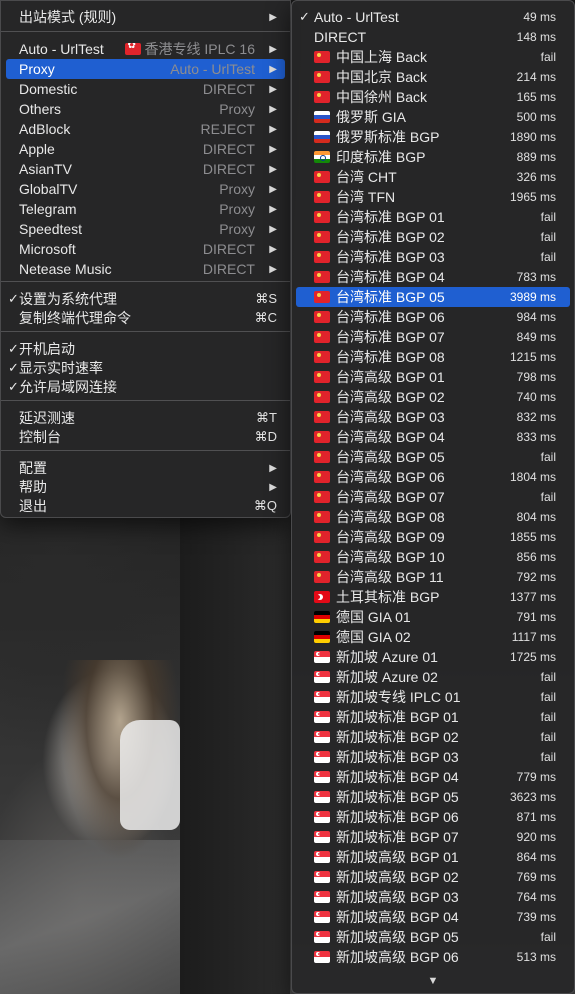 This screenshot has width=575, height=994. What do you see at coordinates (212, 69) in the screenshot?
I see `selected-proxy-value: Auto - UrlTest` at bounding box center [212, 69].